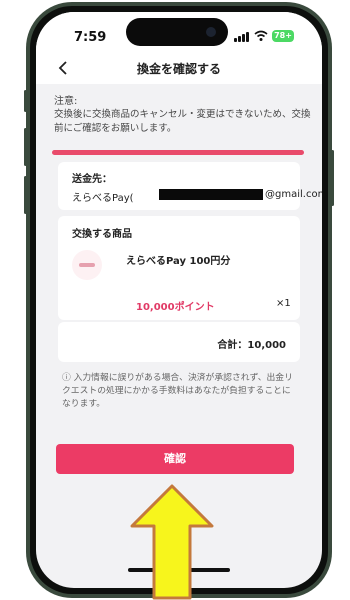 Image resolution: width=350 pixels, height=600 pixels. What do you see at coordinates (182, 121) in the screenshot?
I see `notice-text: 交換後に交換商品のキャンセル・変更はできないため、交換前にご確認をお願いします。` at bounding box center [182, 121].